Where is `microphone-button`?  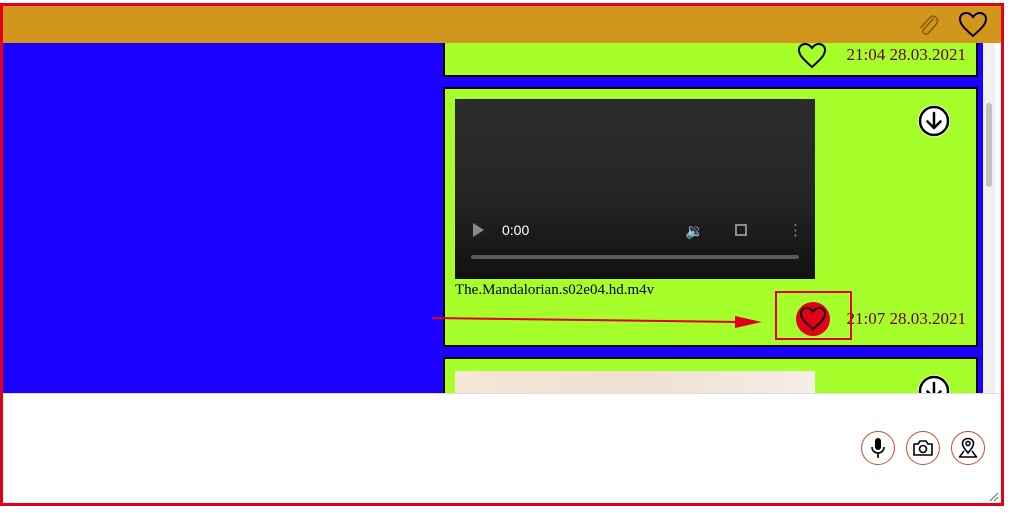 microphone-button is located at coordinates (878, 448).